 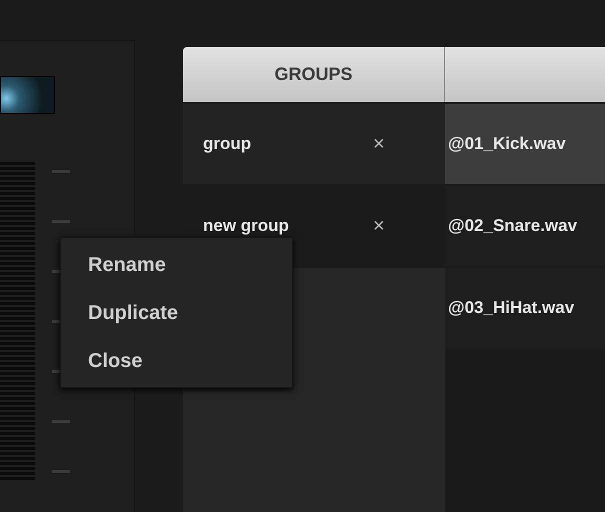 I want to click on group-row: group ×, so click(x=314, y=144).